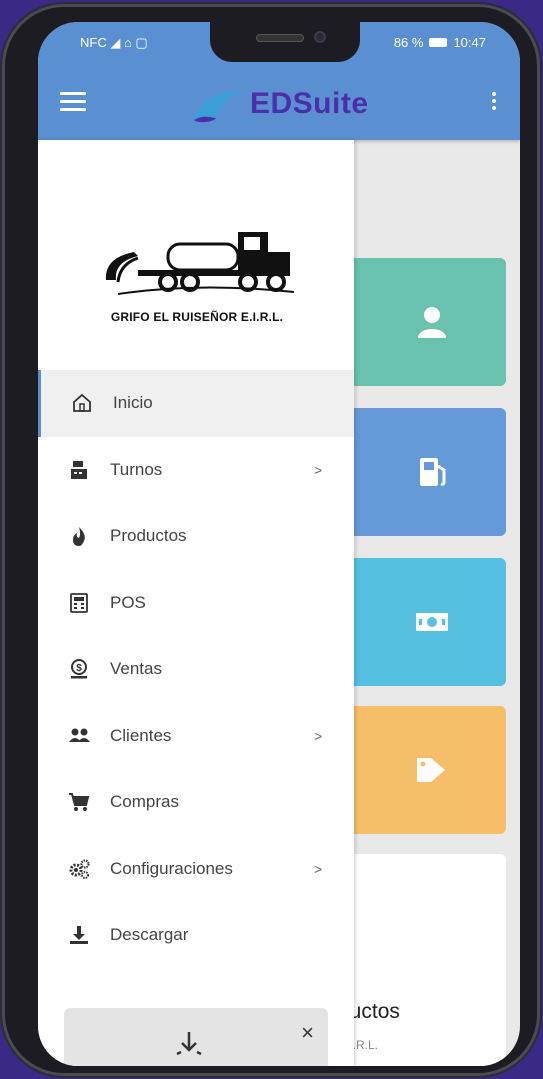 The height and width of the screenshot is (1079, 543). I want to click on download-icon, so click(79, 935).